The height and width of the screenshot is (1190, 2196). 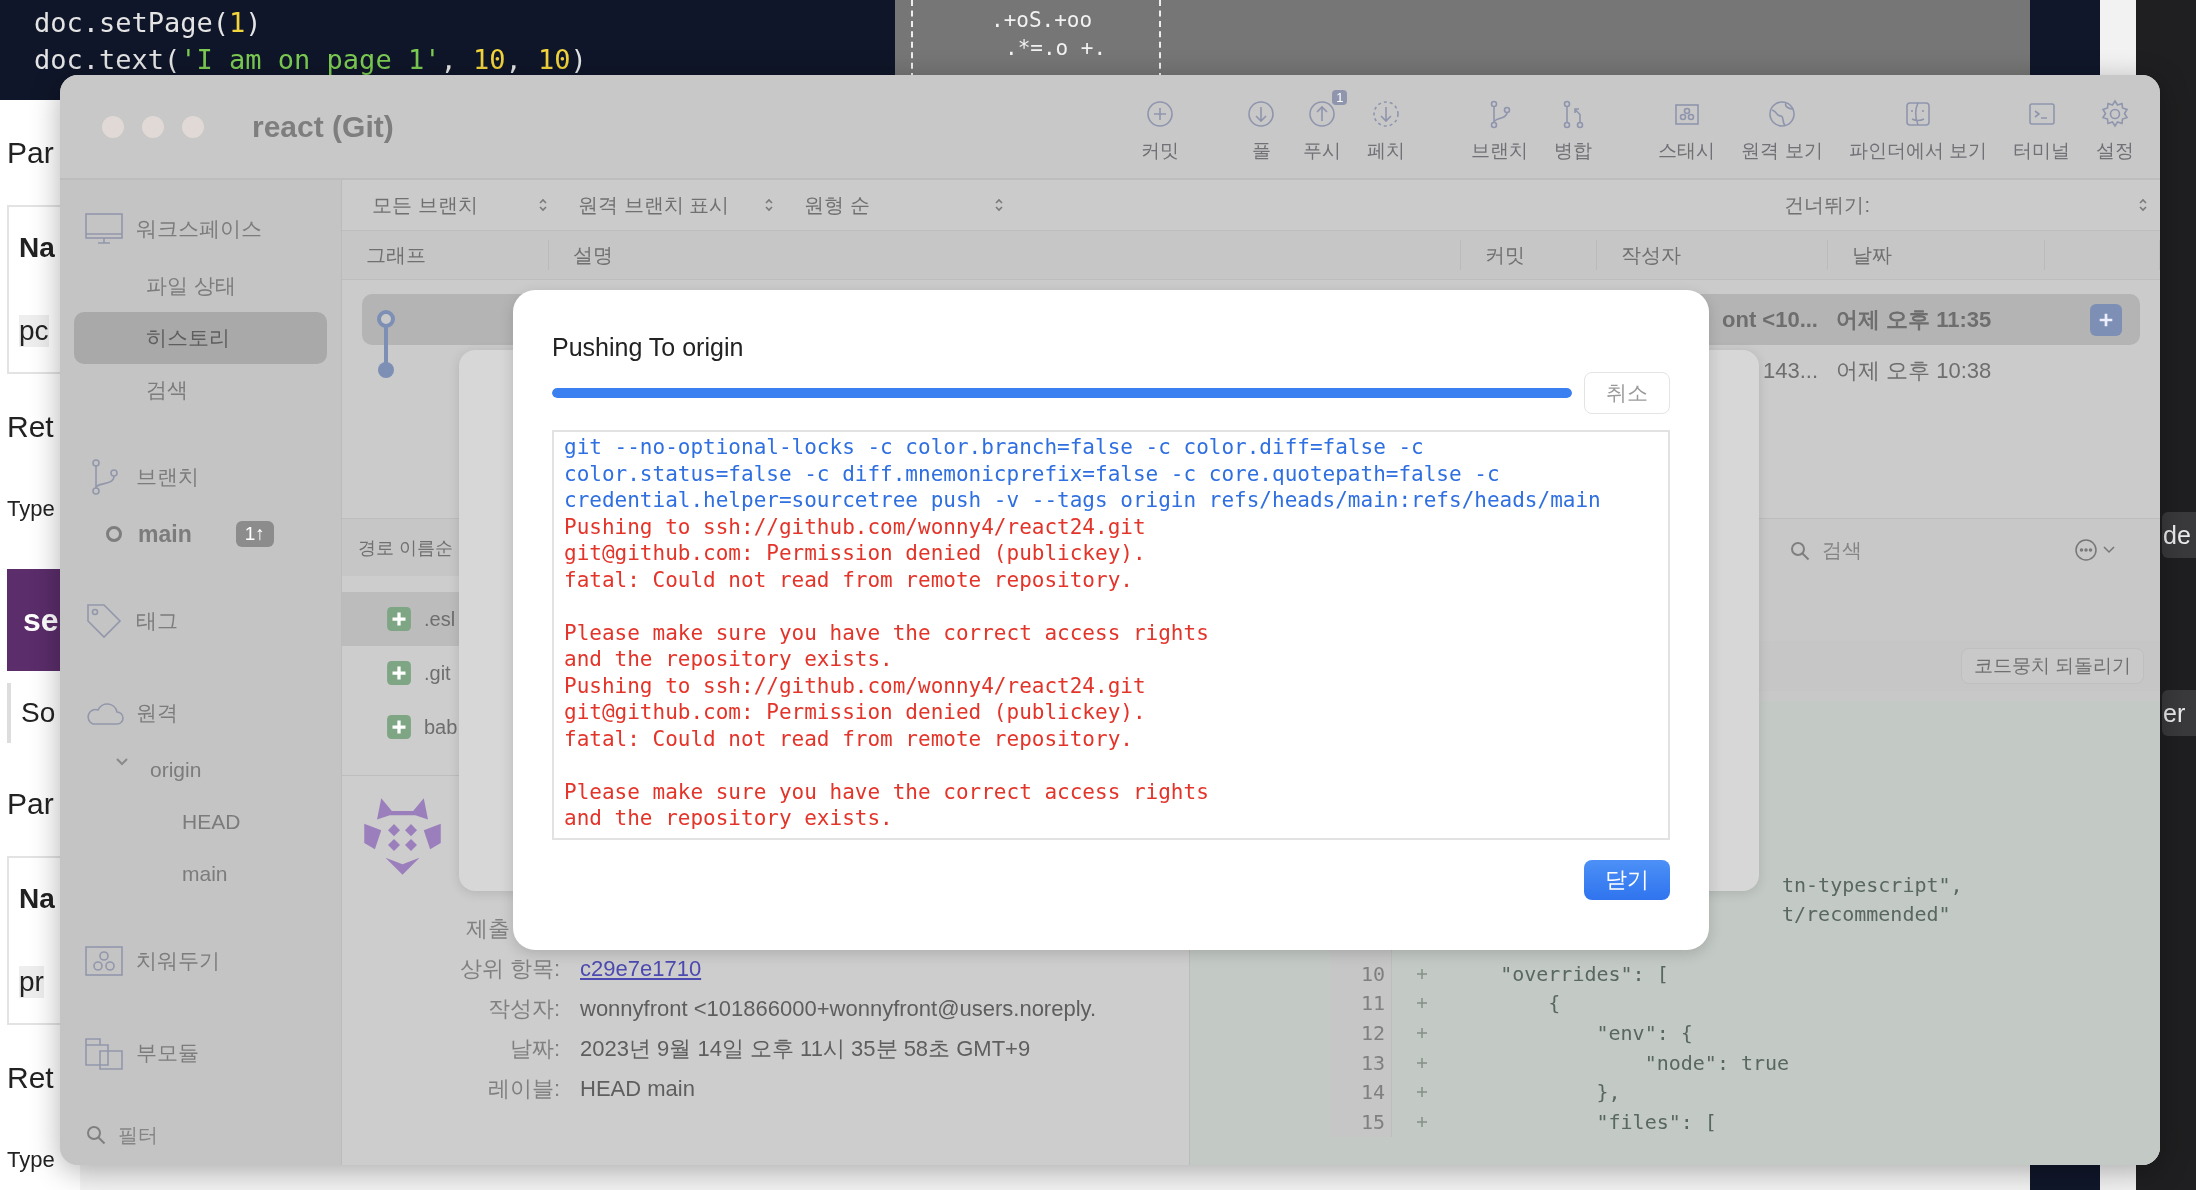 What do you see at coordinates (31, 981) in the screenshot?
I see `table-cell: pr` at bounding box center [31, 981].